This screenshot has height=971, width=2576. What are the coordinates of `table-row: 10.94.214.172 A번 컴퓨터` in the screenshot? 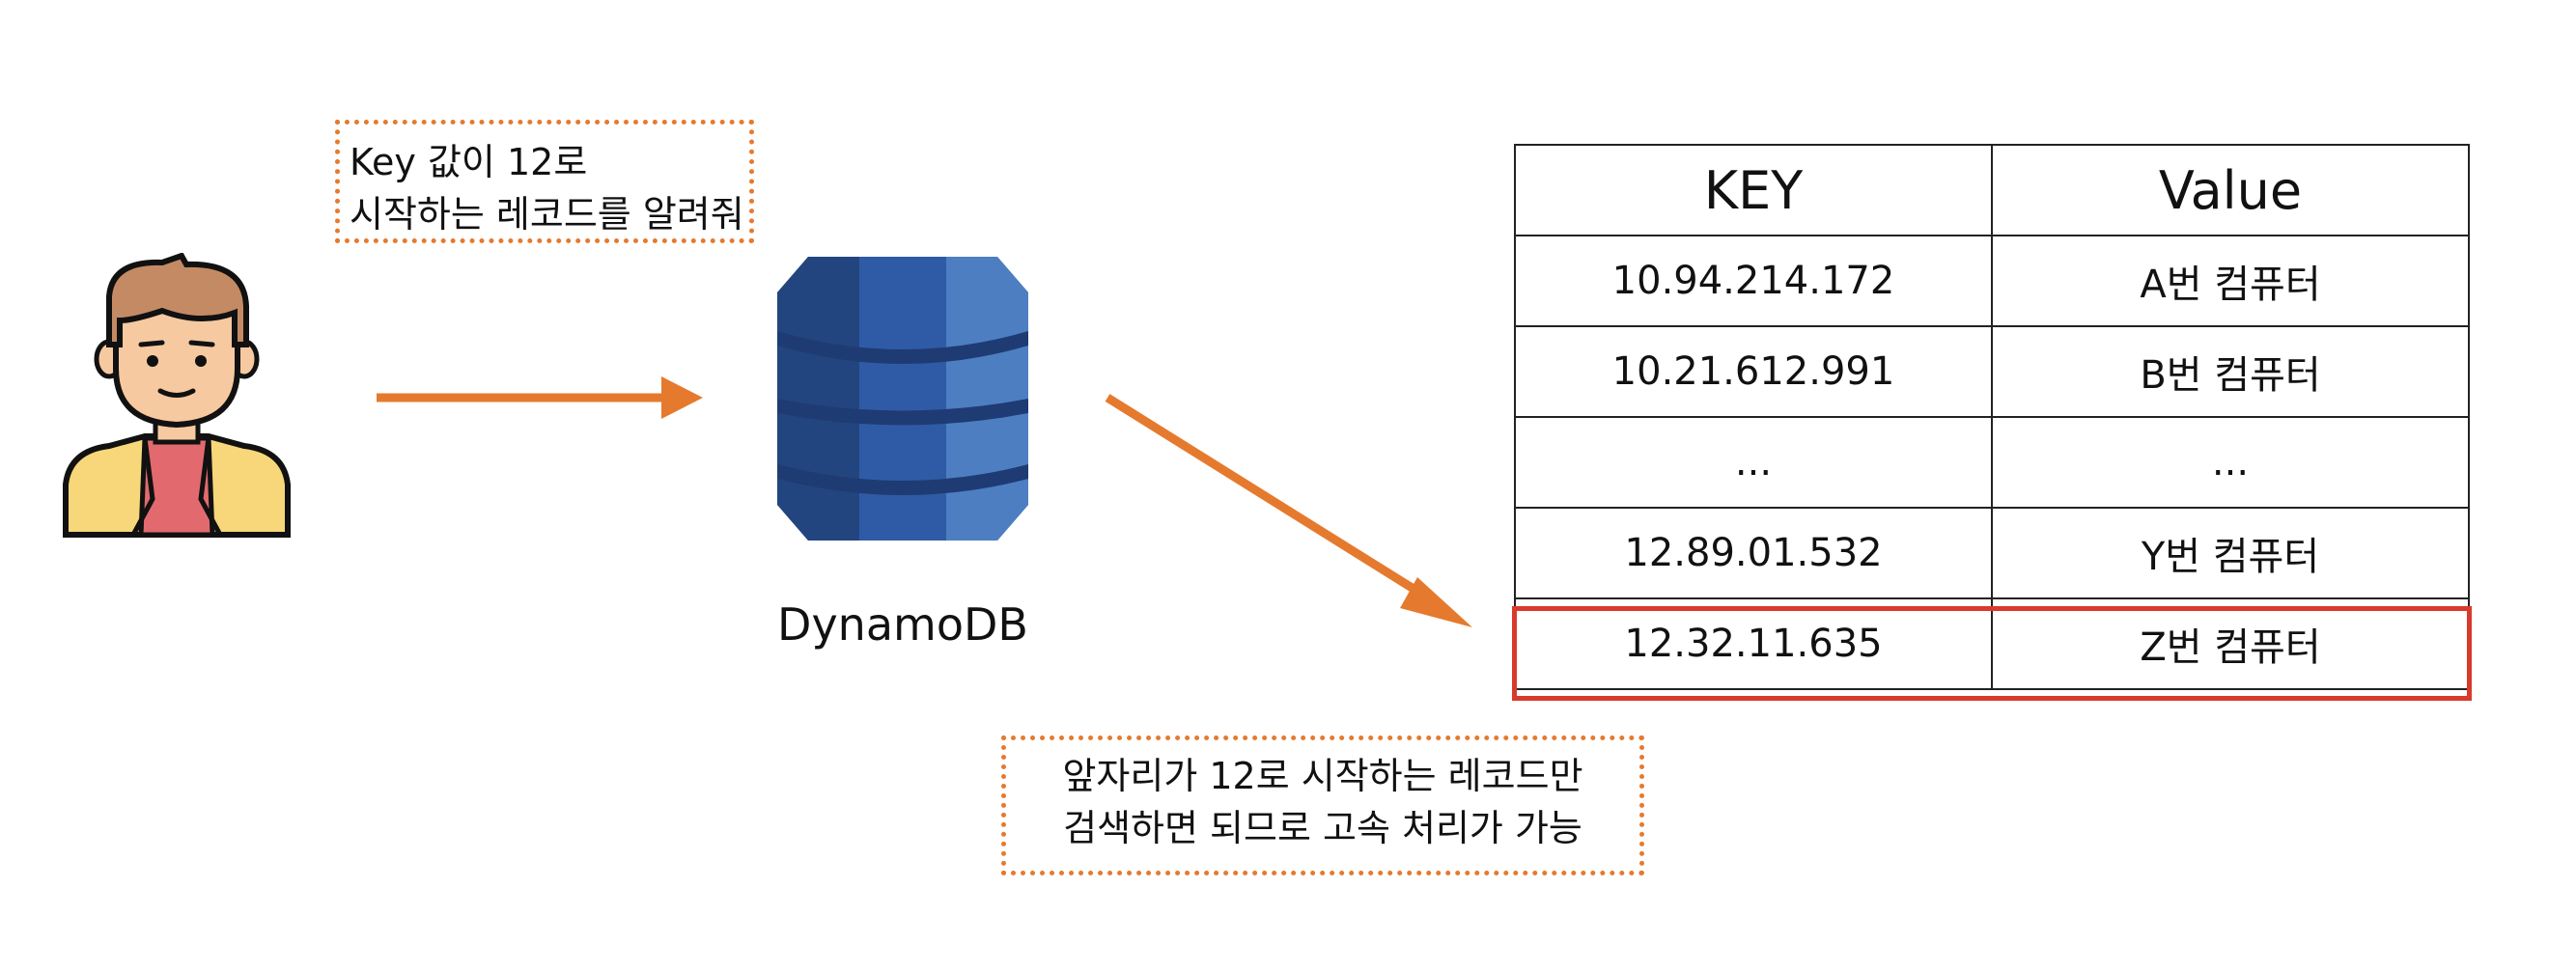 It's located at (1992, 281).